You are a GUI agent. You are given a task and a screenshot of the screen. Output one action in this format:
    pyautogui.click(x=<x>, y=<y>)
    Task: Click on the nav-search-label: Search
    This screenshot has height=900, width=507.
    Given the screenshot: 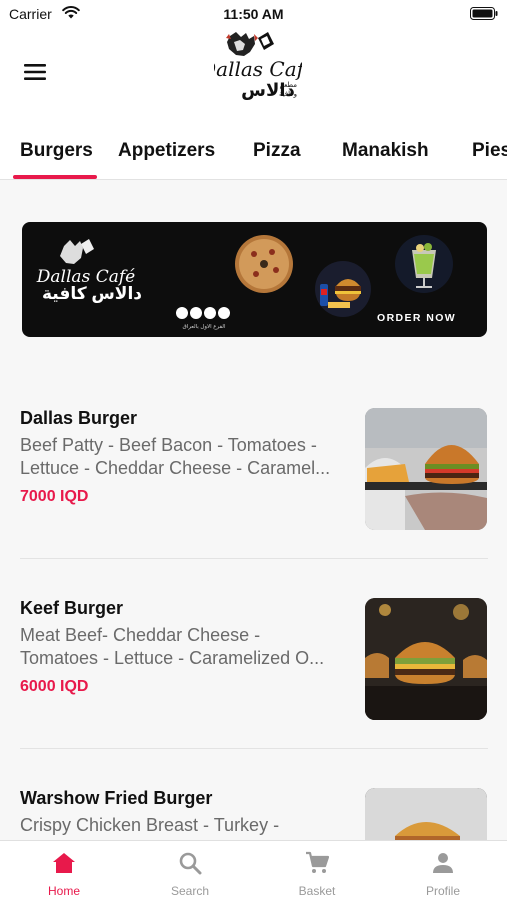 What is the action you would take?
    pyautogui.click(x=190, y=891)
    